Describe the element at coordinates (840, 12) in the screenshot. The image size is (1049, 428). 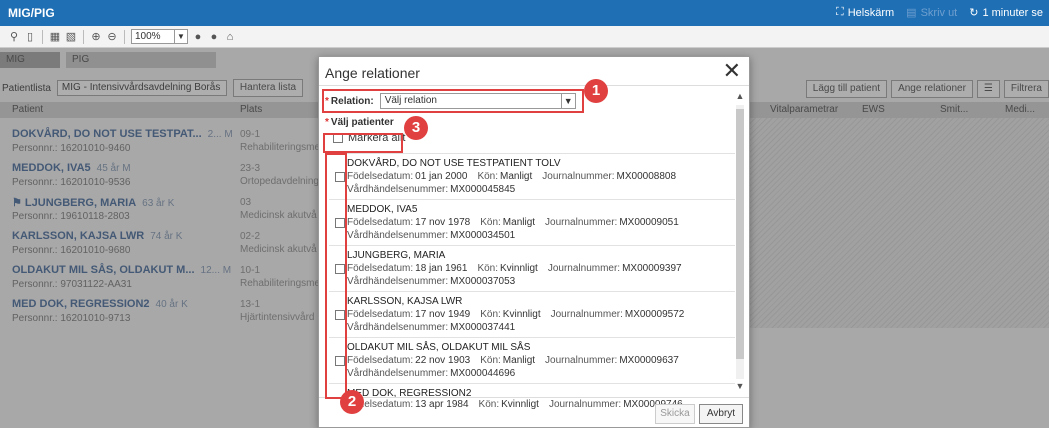
I see `fullscreen-icon: ⛶` at that location.